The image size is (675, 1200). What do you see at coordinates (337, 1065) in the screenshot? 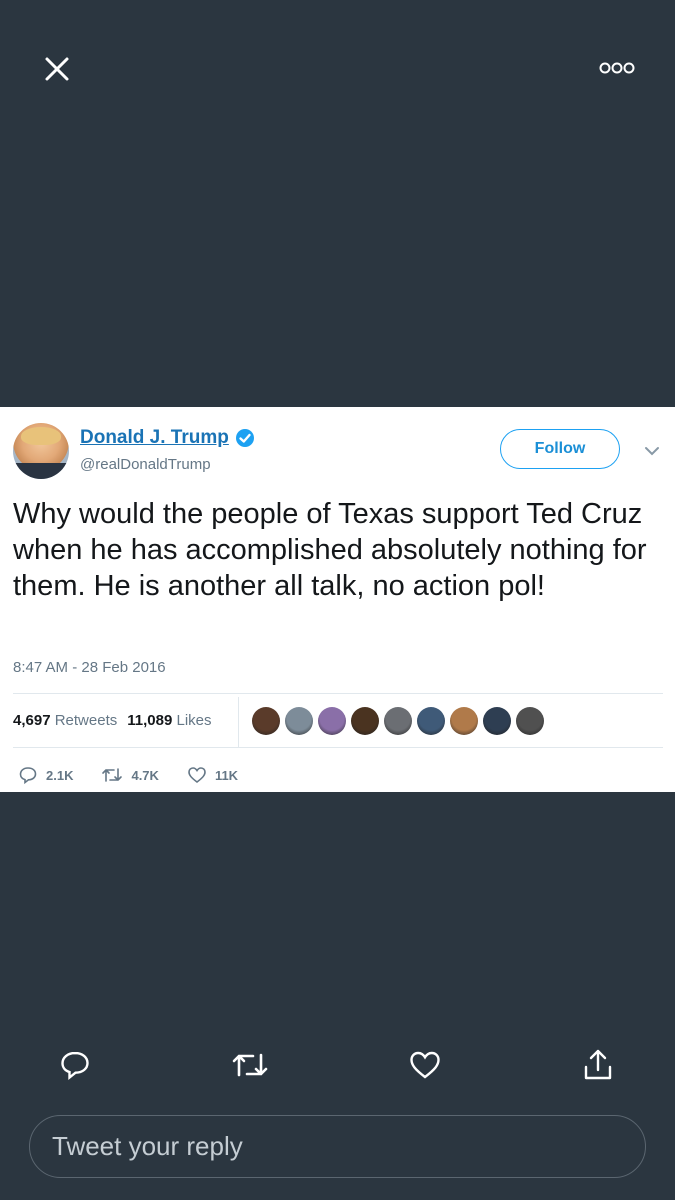
I see `bottom-action-bar` at bounding box center [337, 1065].